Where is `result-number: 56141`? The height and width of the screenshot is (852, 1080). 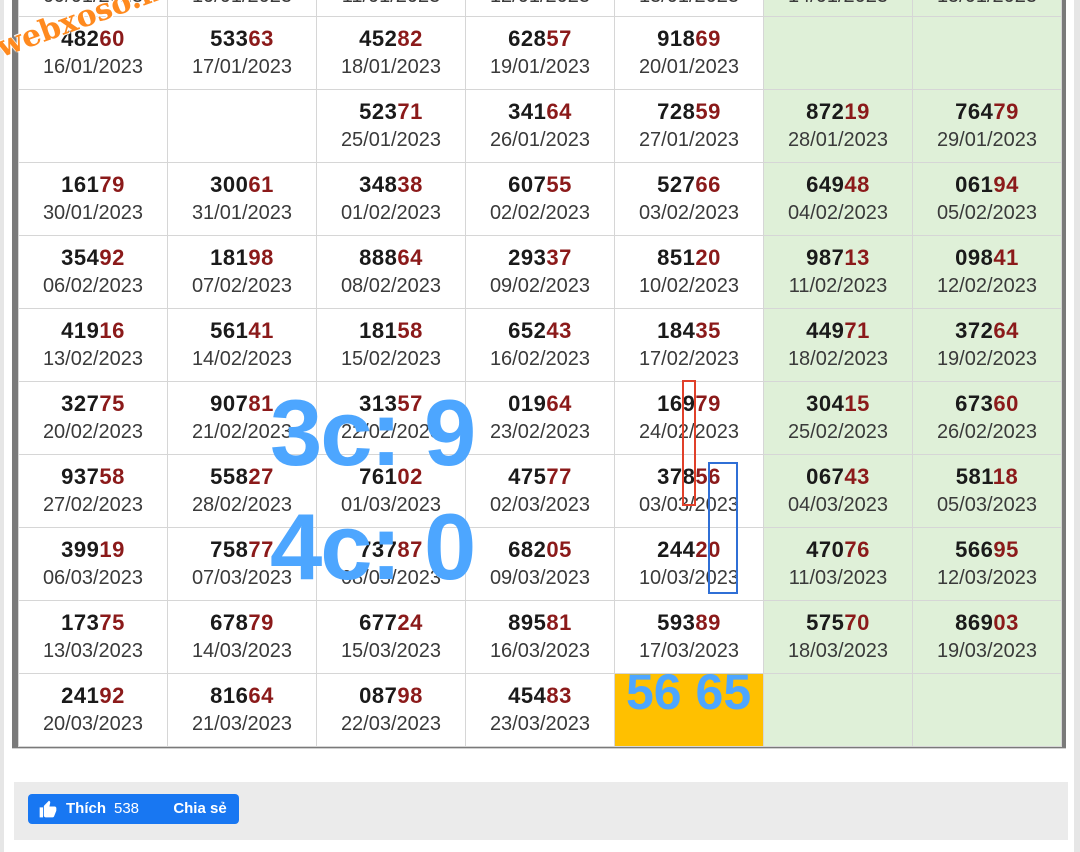 result-number: 56141 is located at coordinates (242, 330).